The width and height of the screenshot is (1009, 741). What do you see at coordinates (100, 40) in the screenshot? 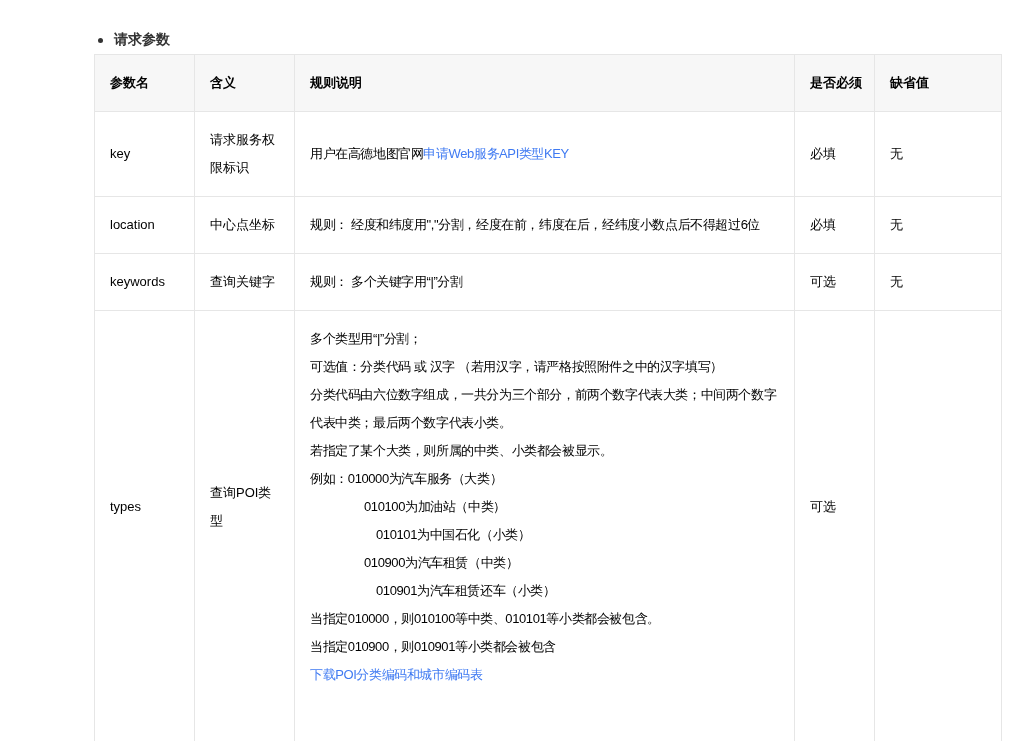
I see `bullet-icon` at bounding box center [100, 40].